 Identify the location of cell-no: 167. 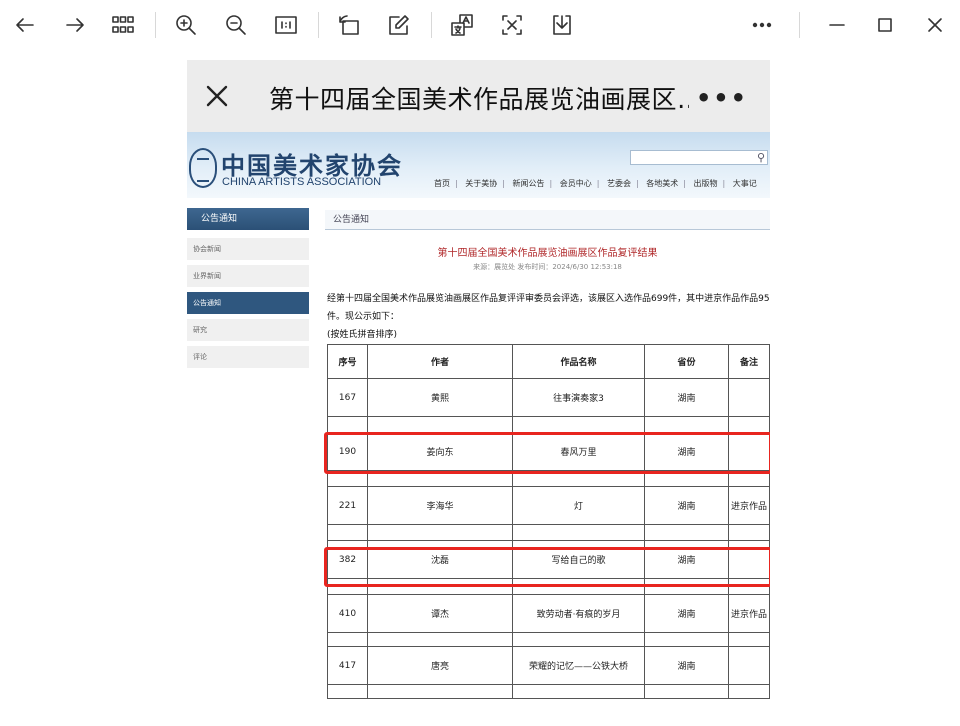
(347, 397).